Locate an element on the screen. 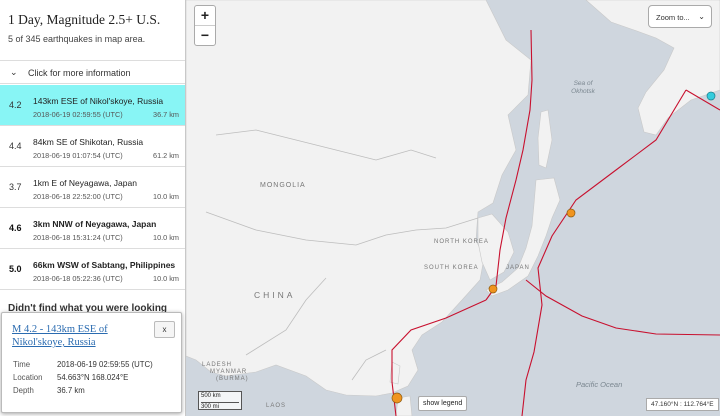 Image resolution: width=720 pixels, height=416 pixels. eq-magnitude: 4.4 is located at coordinates (15, 146).